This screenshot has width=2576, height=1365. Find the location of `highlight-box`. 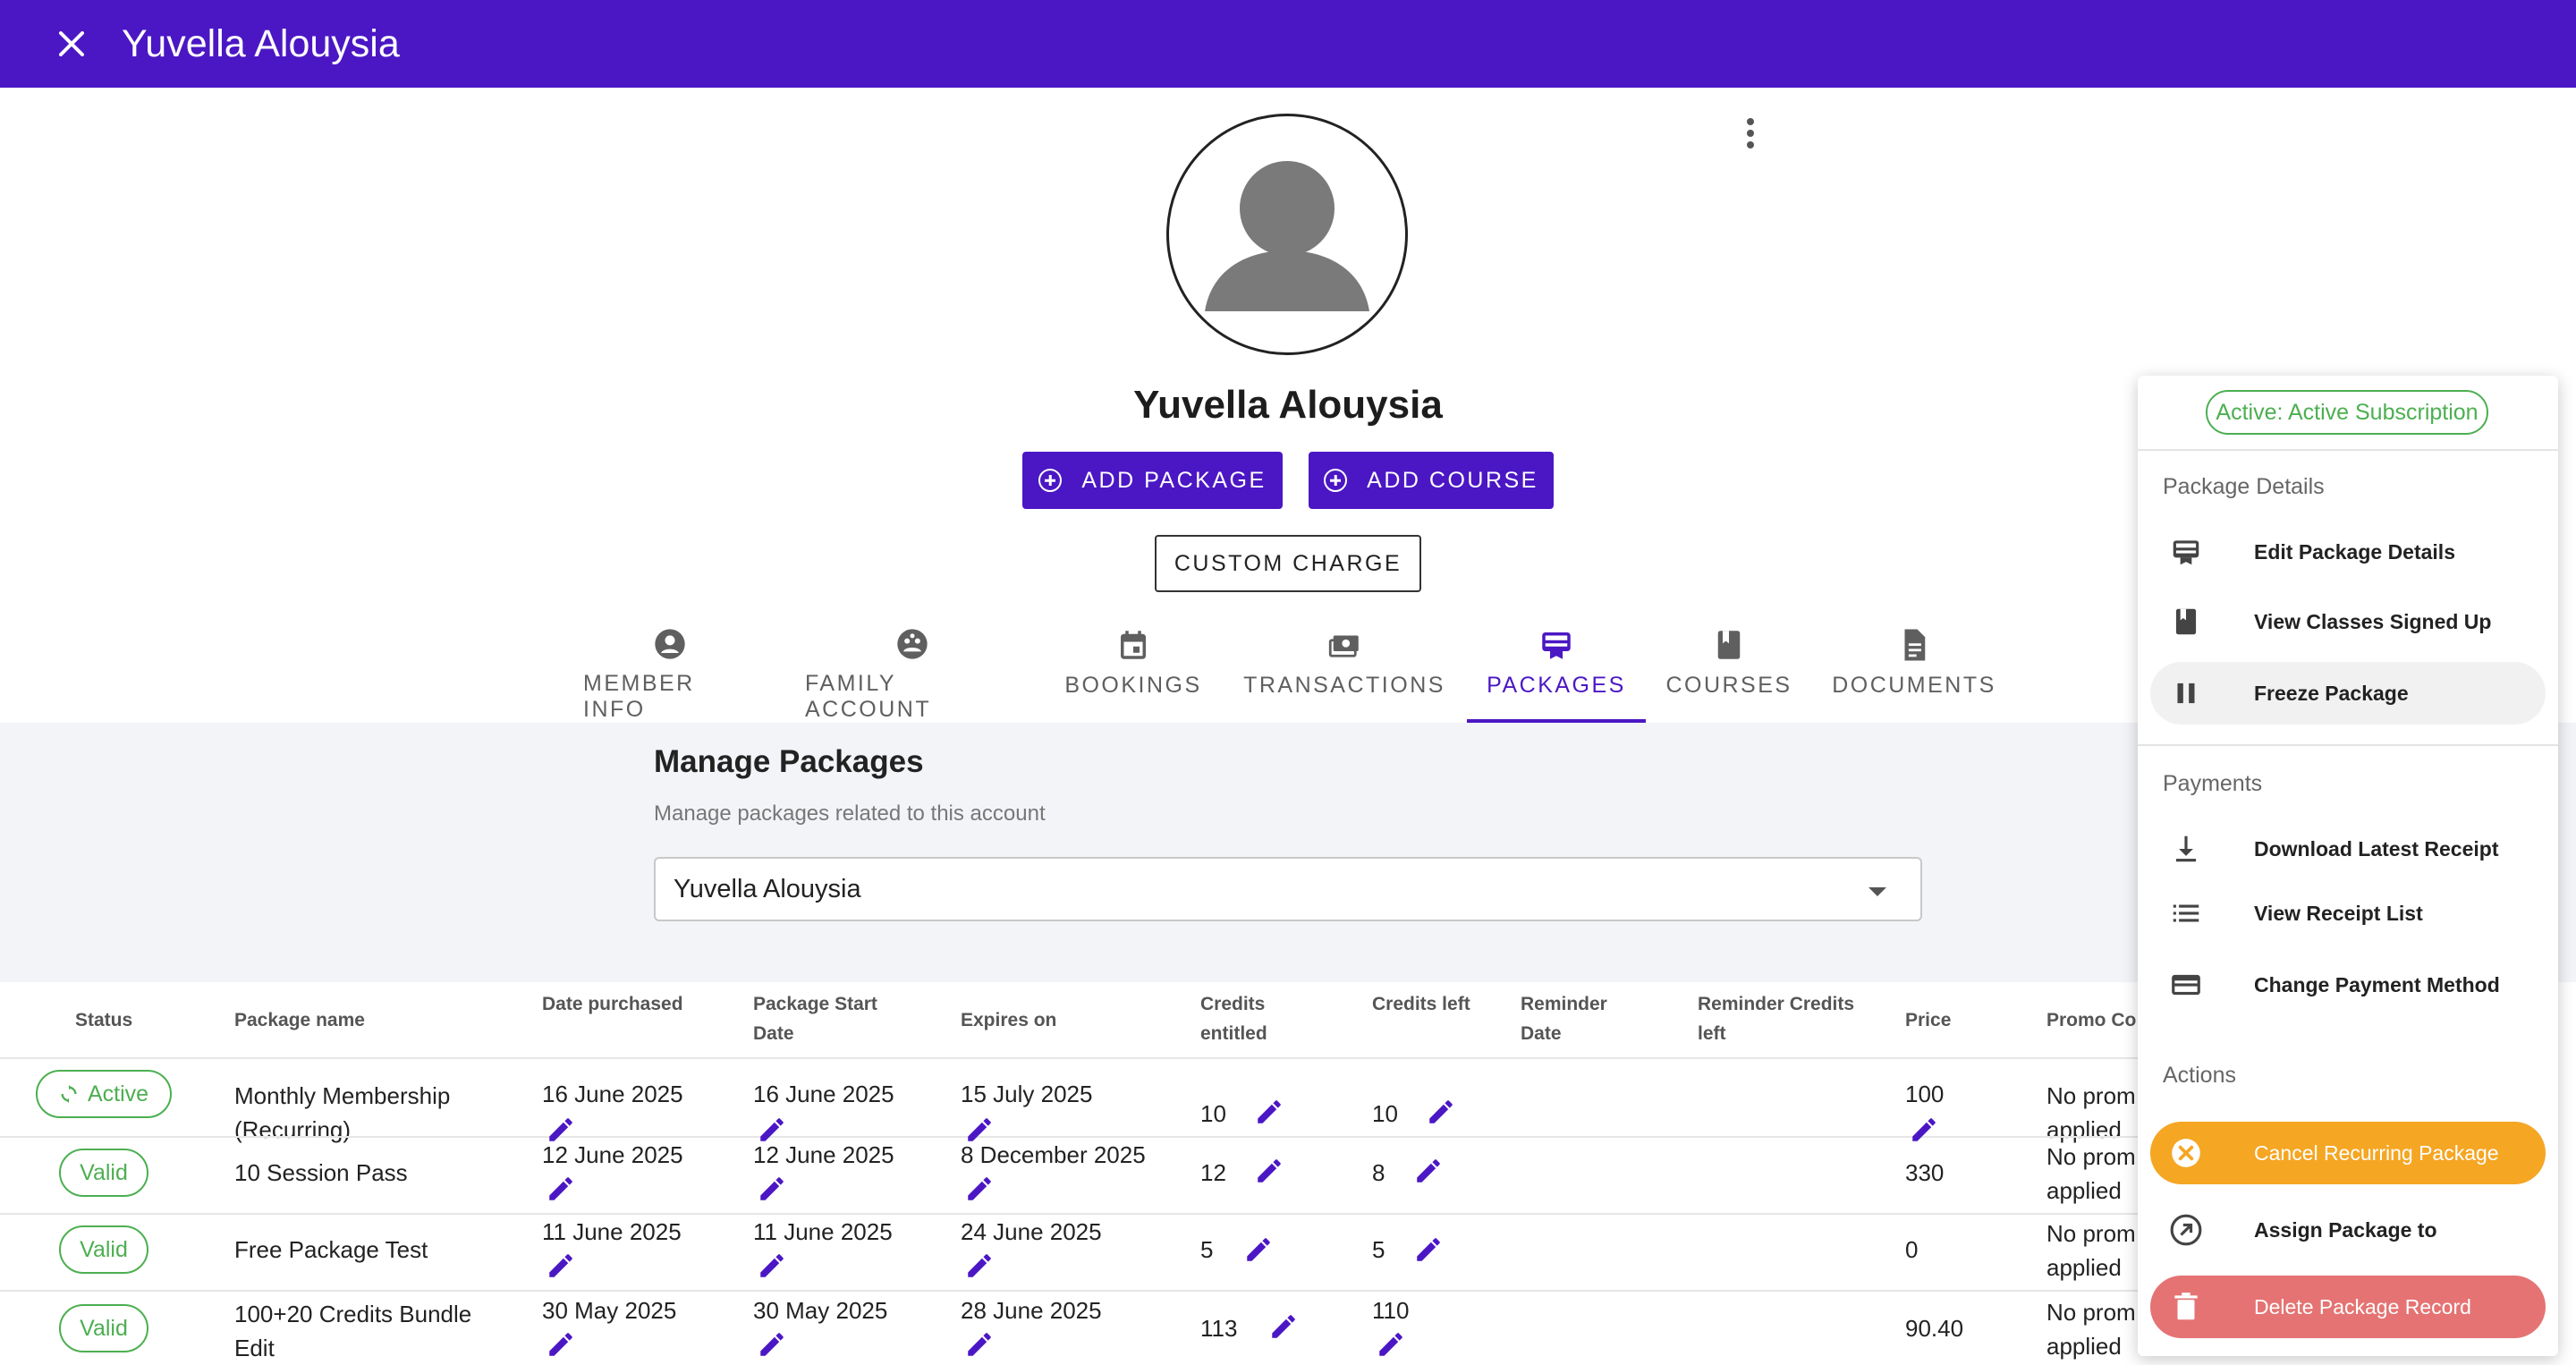

highlight-box is located at coordinates (2348, 990).